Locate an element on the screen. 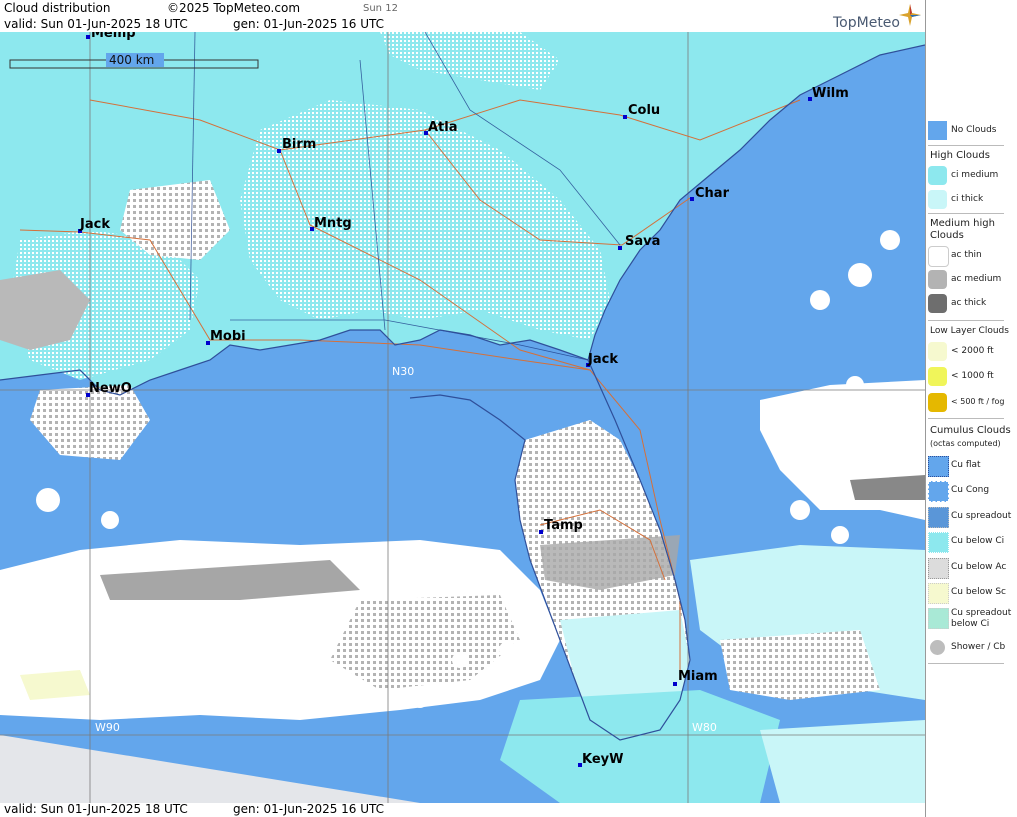 The height and width of the screenshot is (817, 1017). city-label: Mobi is located at coordinates (228, 336).